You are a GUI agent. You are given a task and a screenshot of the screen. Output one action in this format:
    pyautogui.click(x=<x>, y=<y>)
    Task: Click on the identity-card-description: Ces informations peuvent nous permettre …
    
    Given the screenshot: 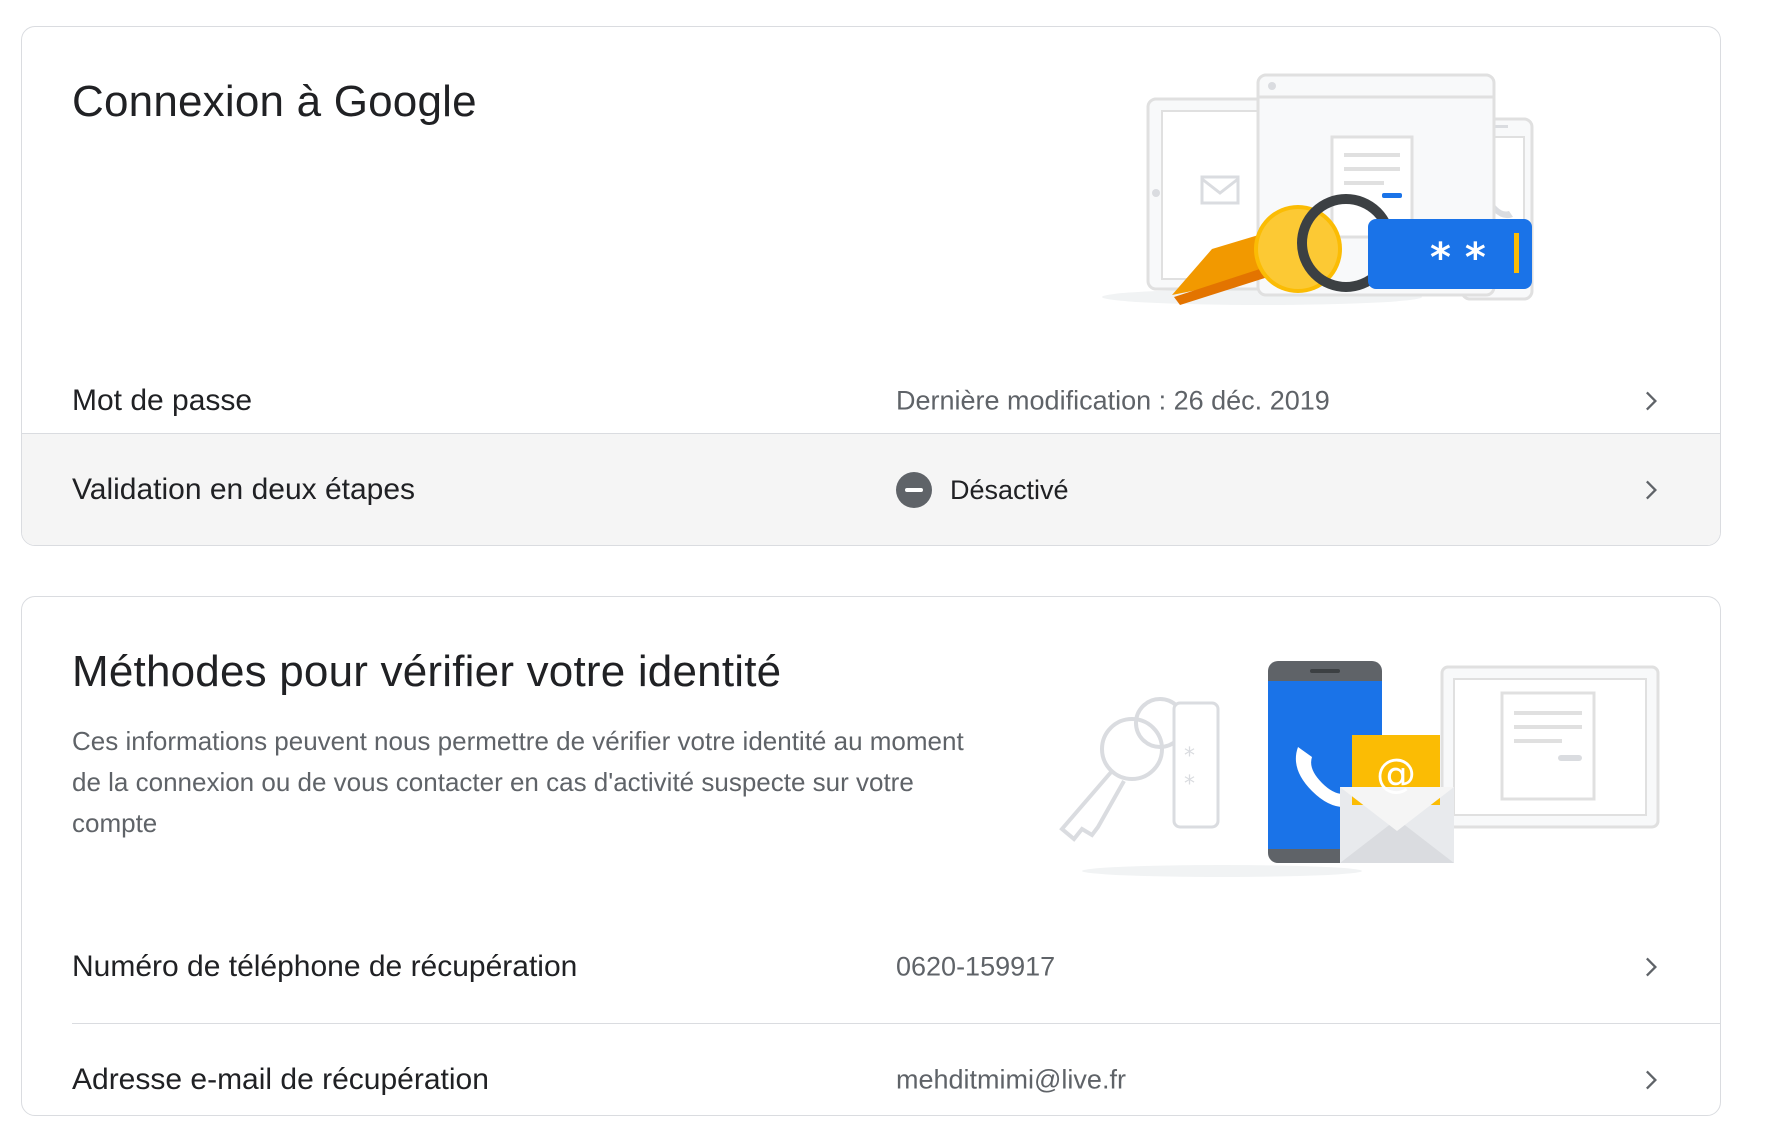 What is the action you would take?
    pyautogui.click(x=518, y=782)
    